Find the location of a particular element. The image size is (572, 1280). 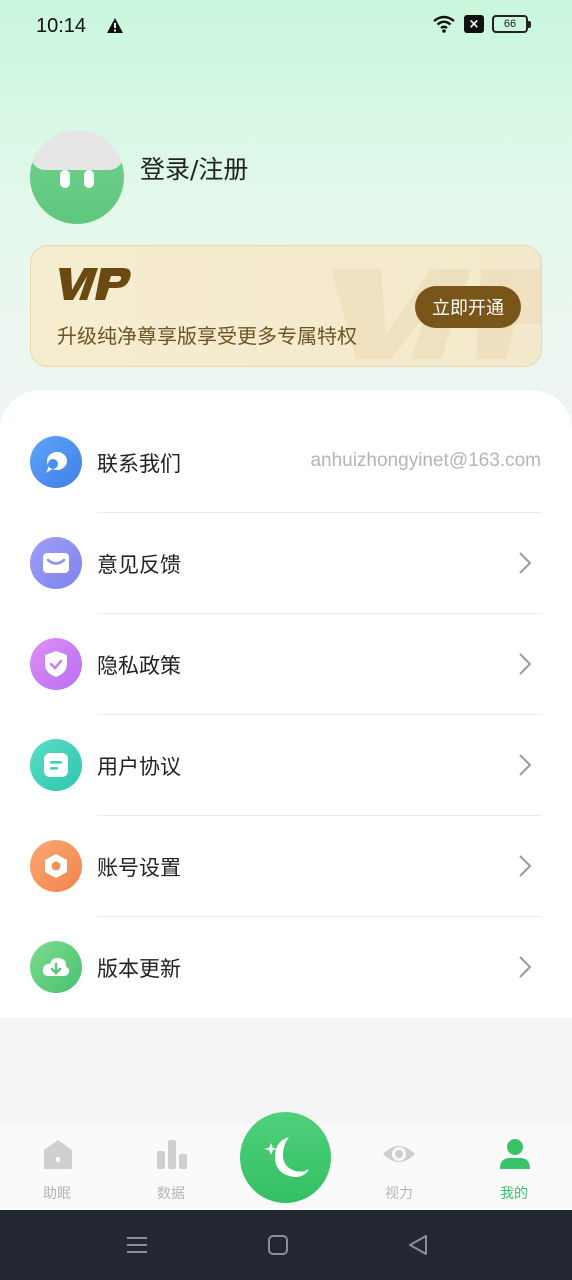

avatar-cap is located at coordinates (77, 150).